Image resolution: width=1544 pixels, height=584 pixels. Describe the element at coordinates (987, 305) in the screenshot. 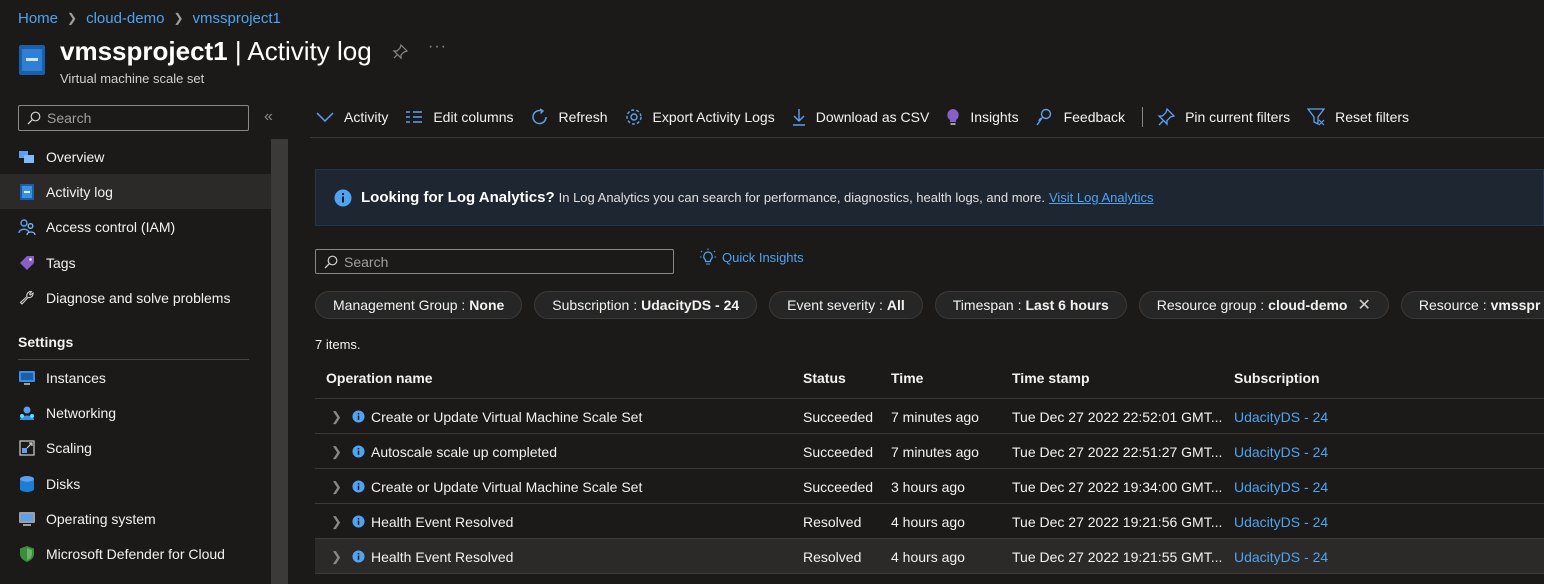

I see `filter-key: Timespan :` at that location.